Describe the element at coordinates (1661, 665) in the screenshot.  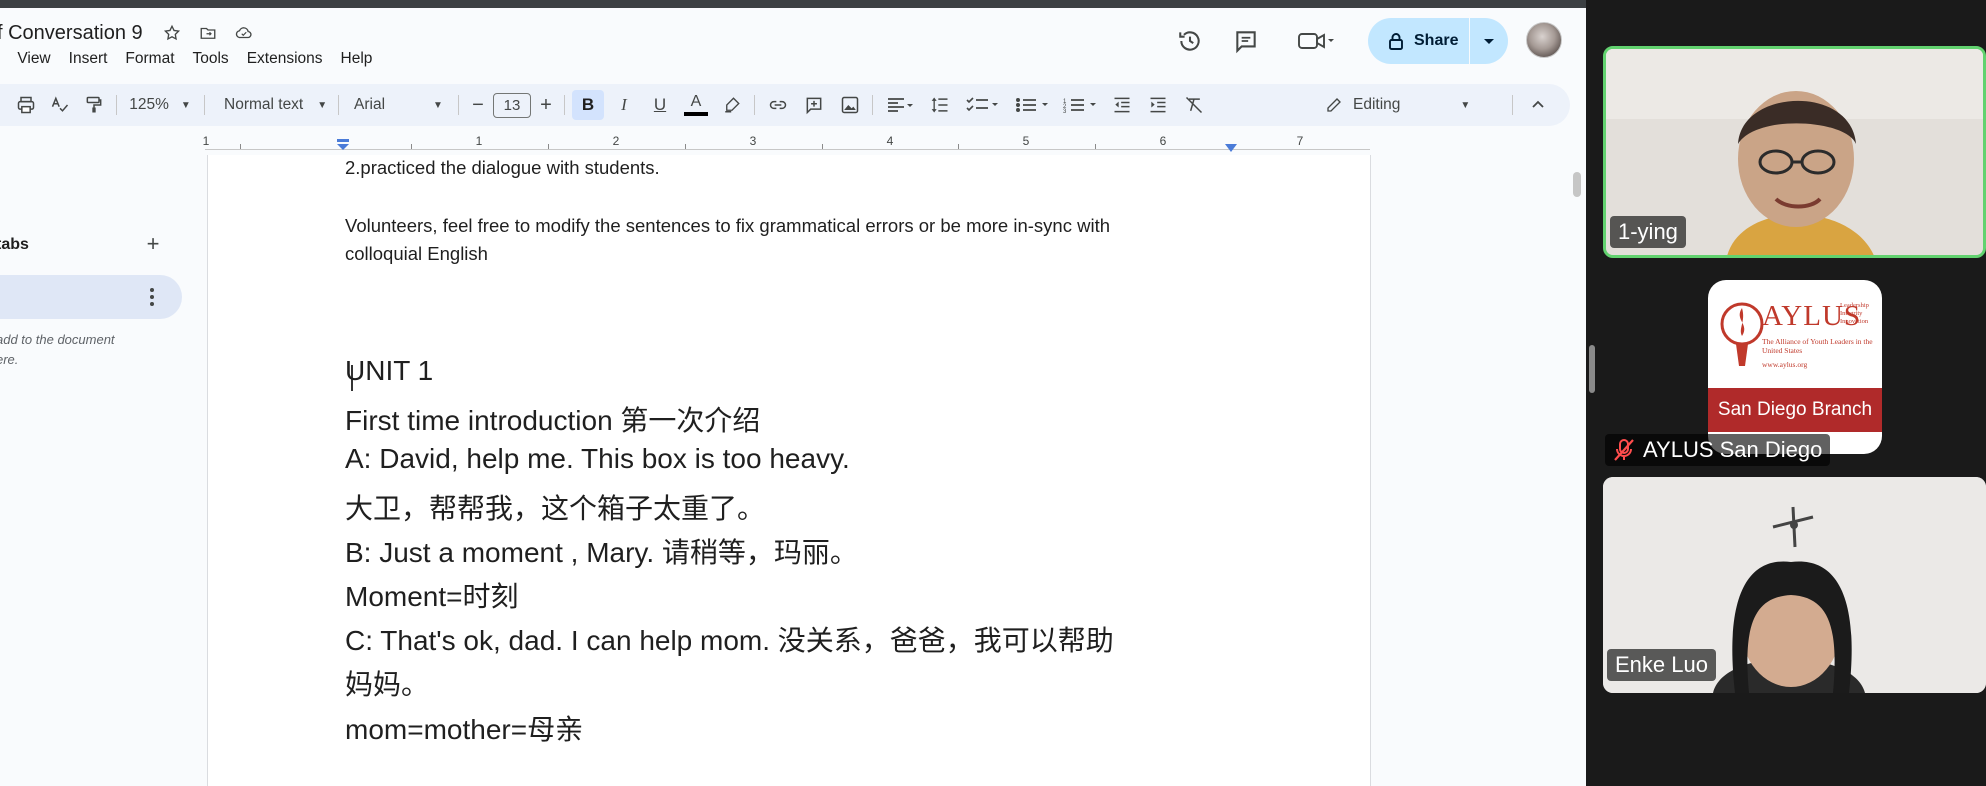
I see `participant-name: Enke Luo` at that location.